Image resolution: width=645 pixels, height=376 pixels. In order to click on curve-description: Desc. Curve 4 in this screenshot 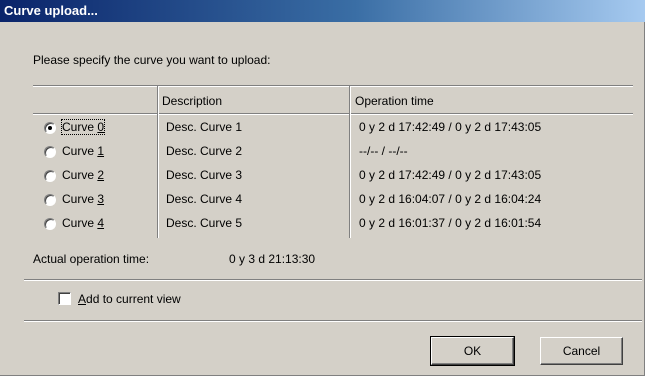, I will do `click(204, 199)`.